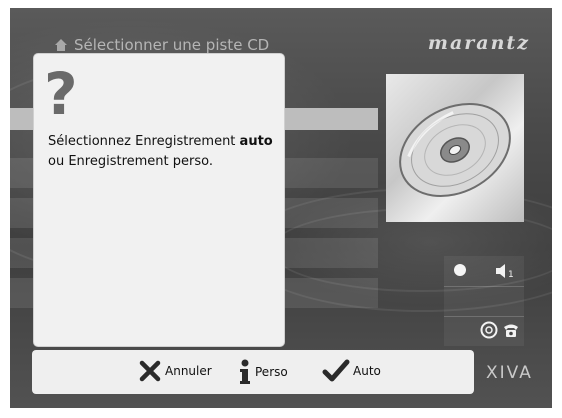 The width and height of the screenshot is (562, 418). What do you see at coordinates (460, 270) in the screenshot?
I see `record-dot-icon` at bounding box center [460, 270].